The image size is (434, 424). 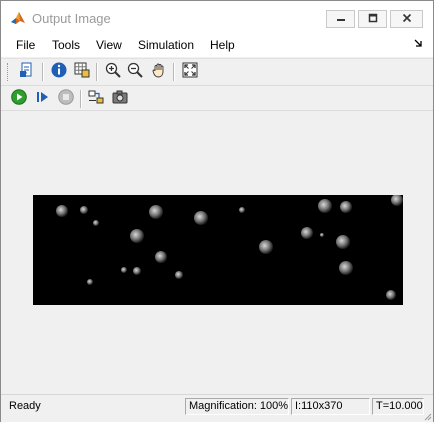 What do you see at coordinates (217, 17) in the screenshot?
I see `title-bar: Output Image` at bounding box center [217, 17].